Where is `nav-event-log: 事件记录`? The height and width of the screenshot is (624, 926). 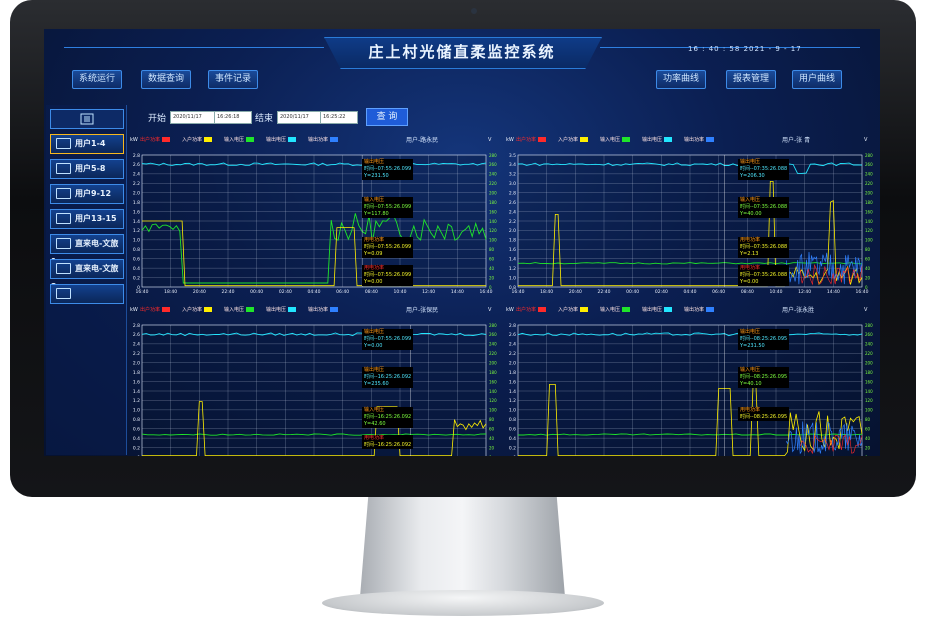 nav-event-log: 事件记录 is located at coordinates (233, 79).